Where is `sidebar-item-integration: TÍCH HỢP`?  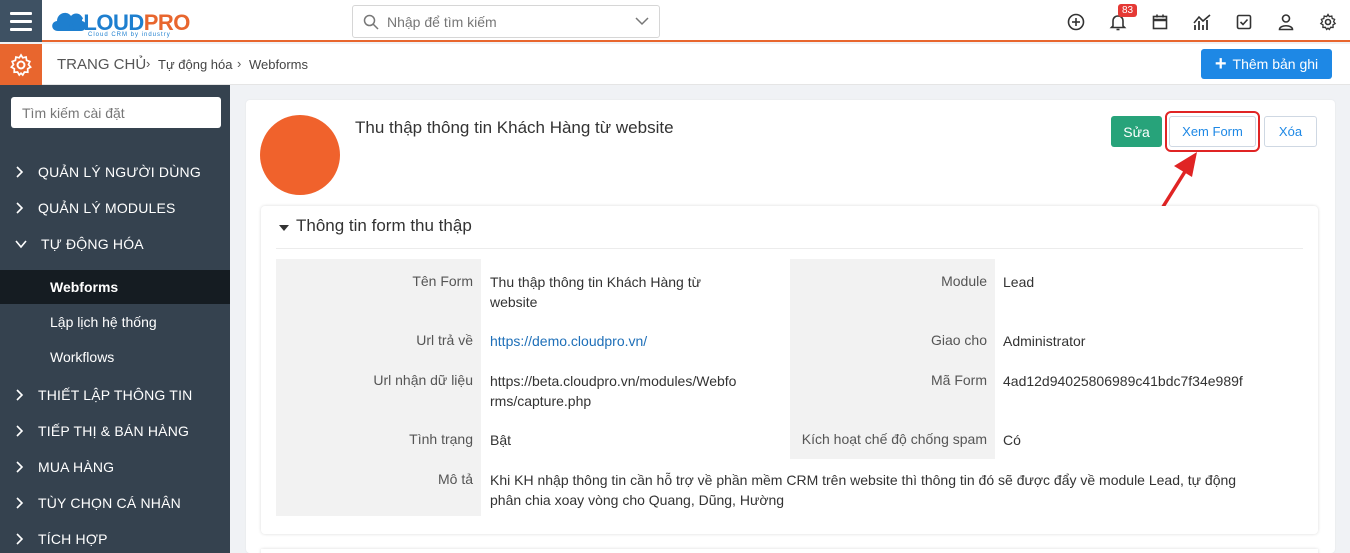 sidebar-item-integration: TÍCH HỢP is located at coordinates (115, 537).